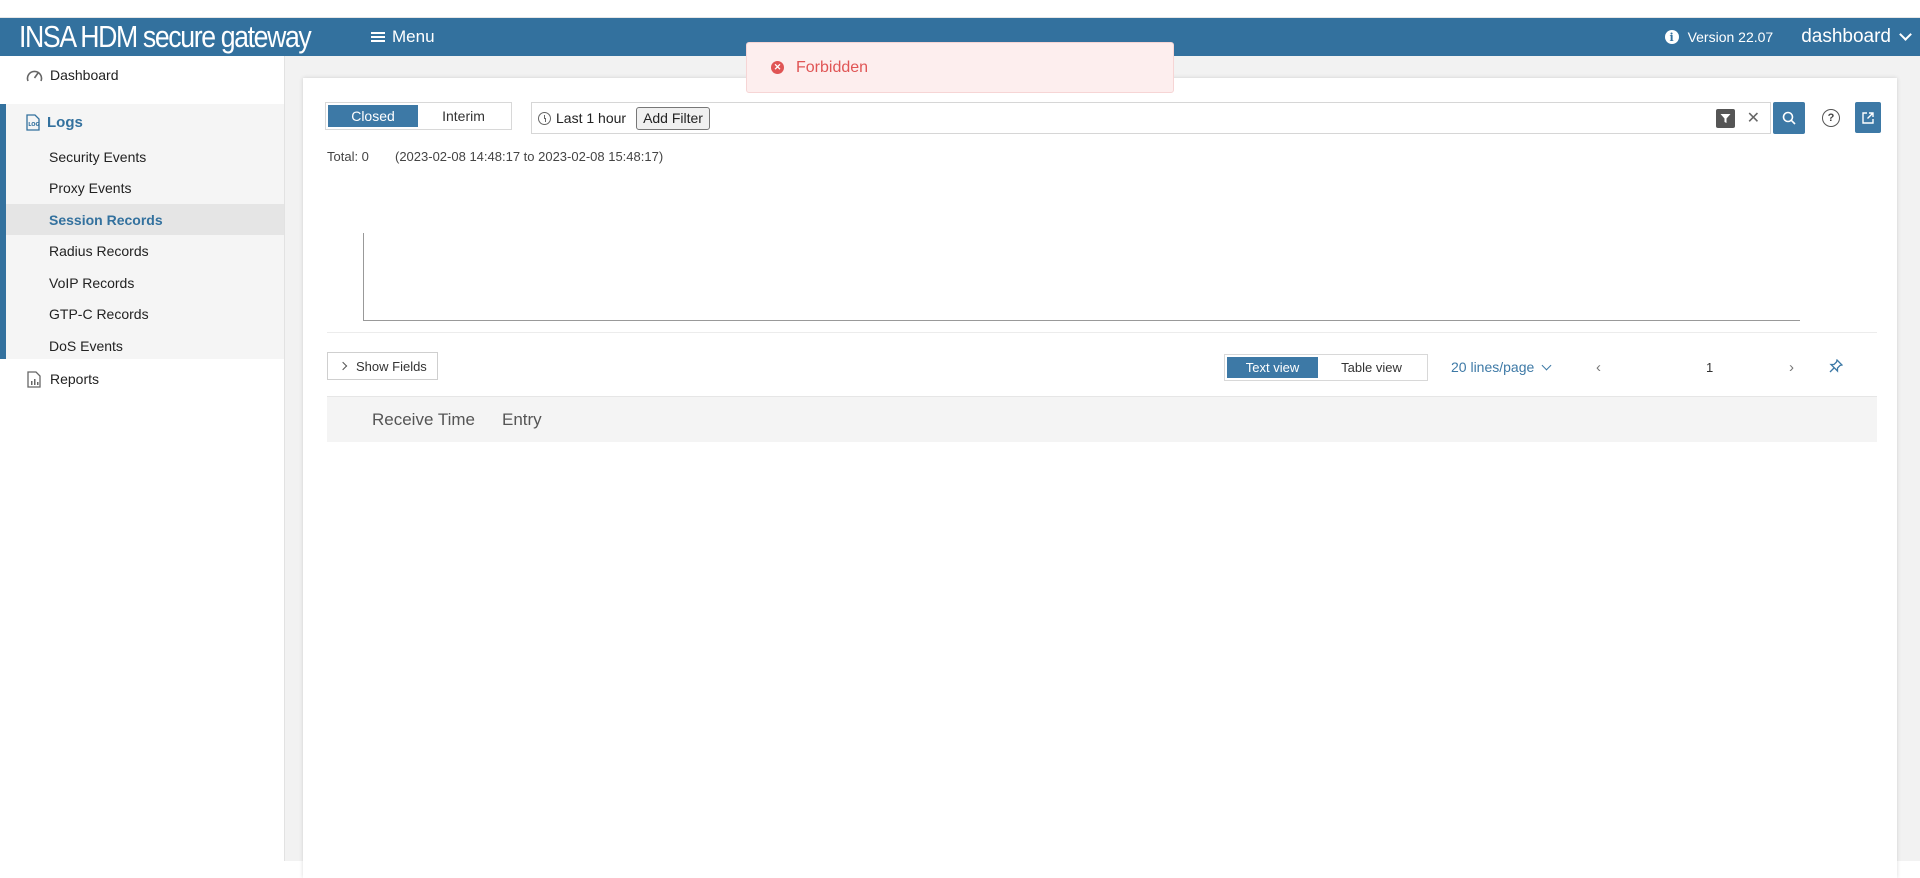 The width and height of the screenshot is (1920, 878). I want to click on column-receive-time: Receive Time, so click(423, 420).